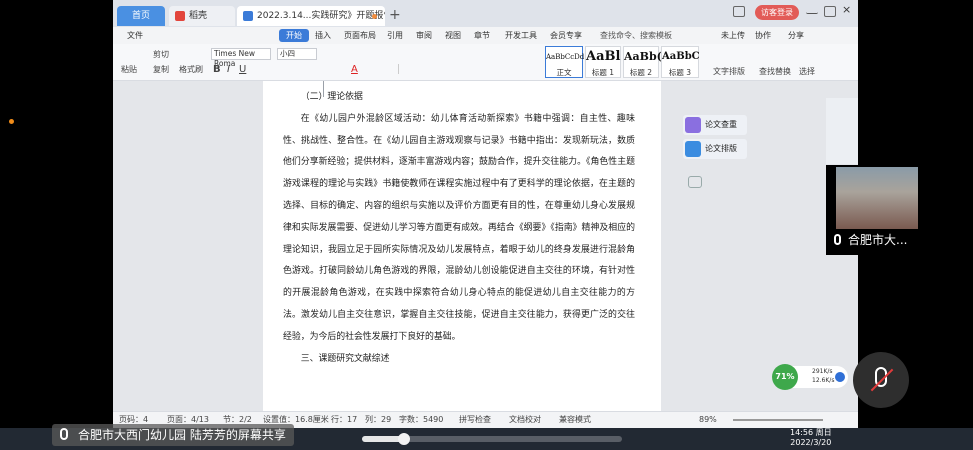  What do you see at coordinates (603, 72) in the screenshot?
I see `style-name: 标题 1` at bounding box center [603, 72].